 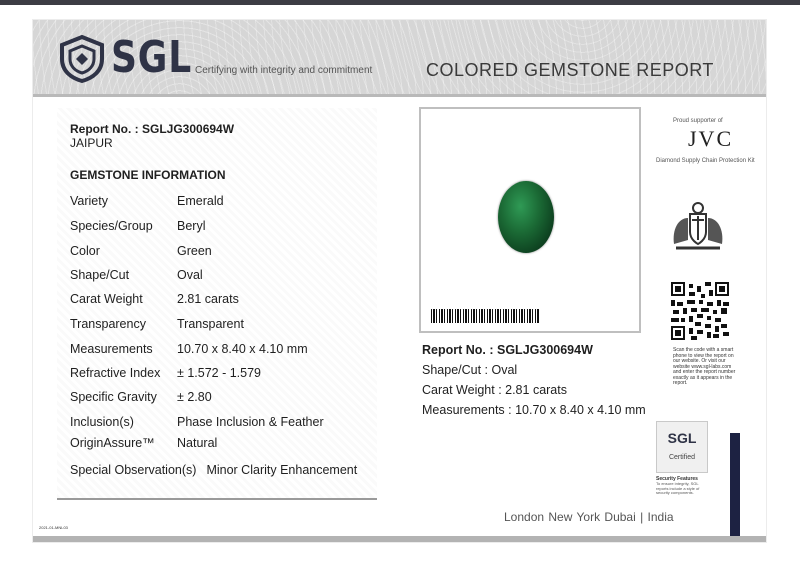 I want to click on info-row: Color Green, so click(x=141, y=251).